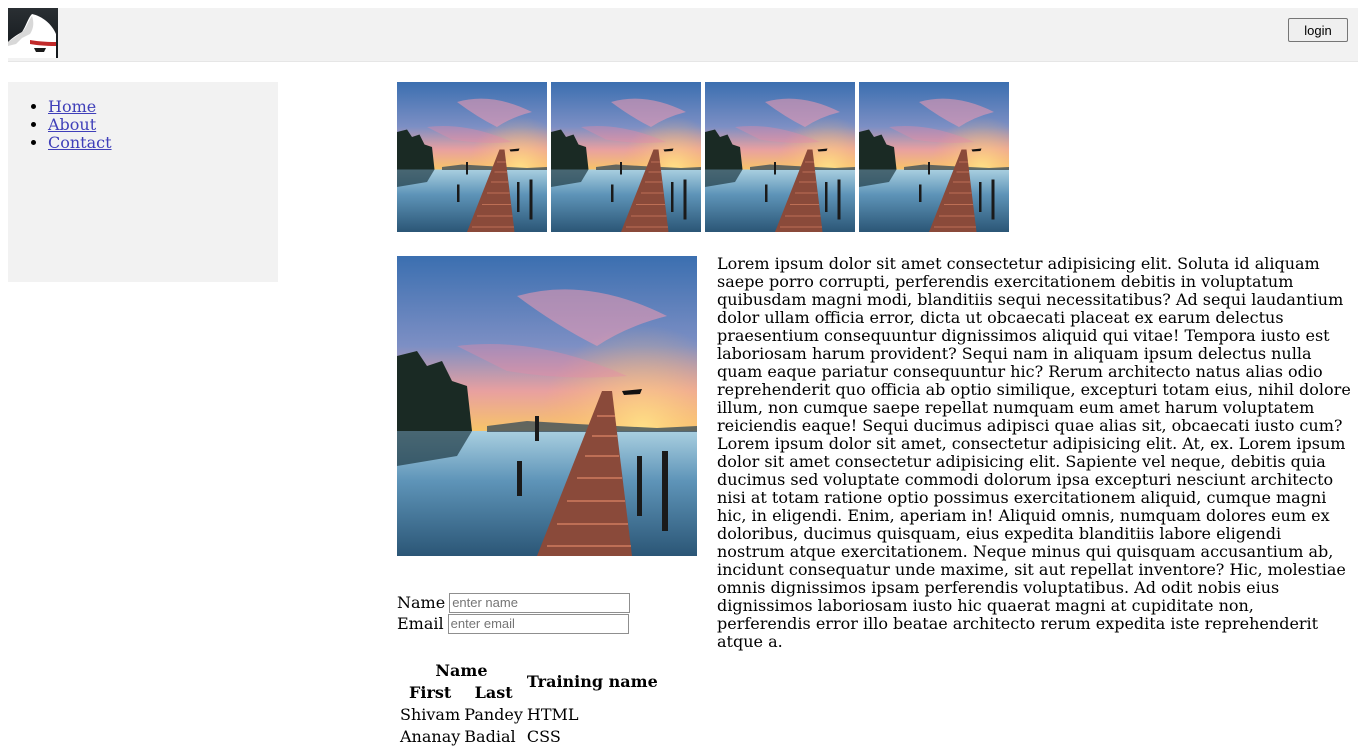 The height and width of the screenshot is (749, 1366). Describe the element at coordinates (420, 623) in the screenshot. I see `email-label: Email` at that location.